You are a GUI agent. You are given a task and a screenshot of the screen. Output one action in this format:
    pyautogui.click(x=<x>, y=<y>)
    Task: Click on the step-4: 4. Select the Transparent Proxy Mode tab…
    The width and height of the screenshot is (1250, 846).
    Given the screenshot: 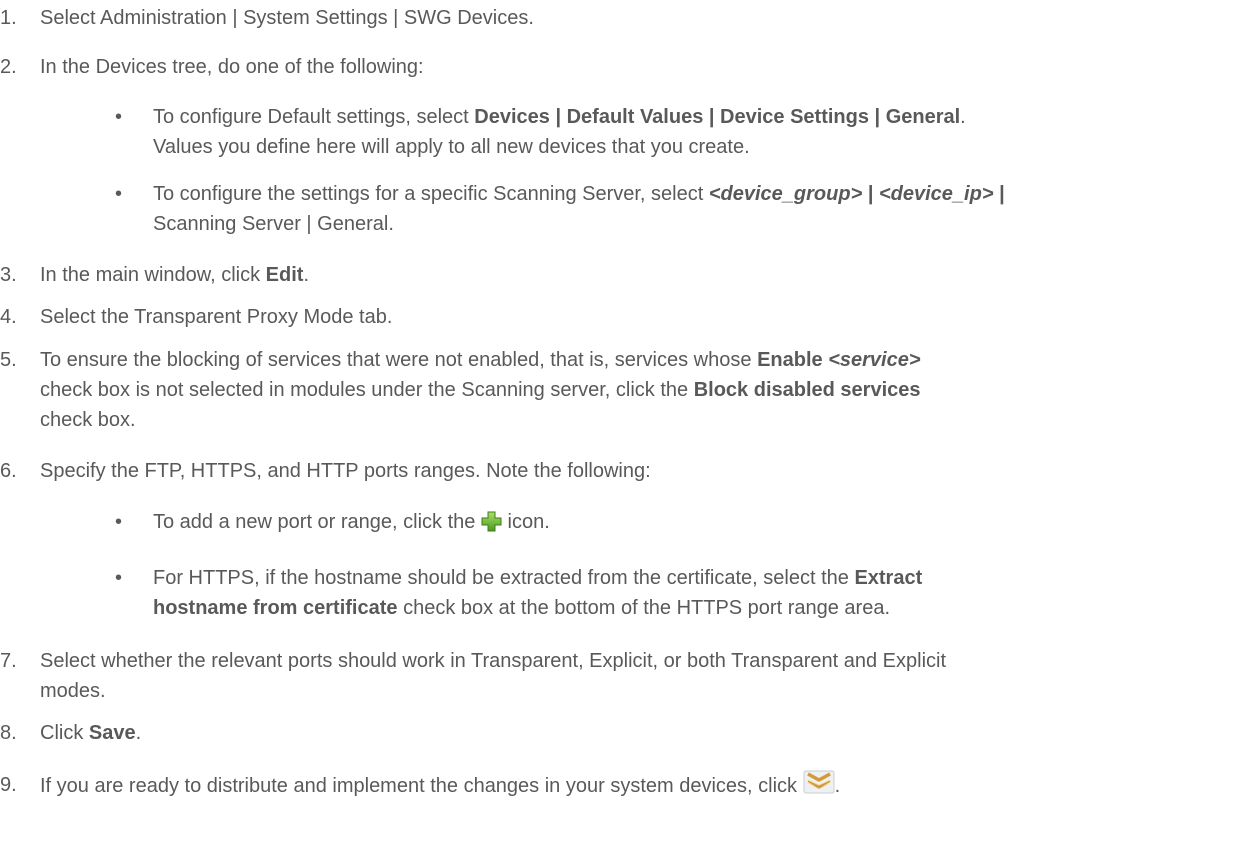 What is the action you would take?
    pyautogui.click(x=620, y=317)
    